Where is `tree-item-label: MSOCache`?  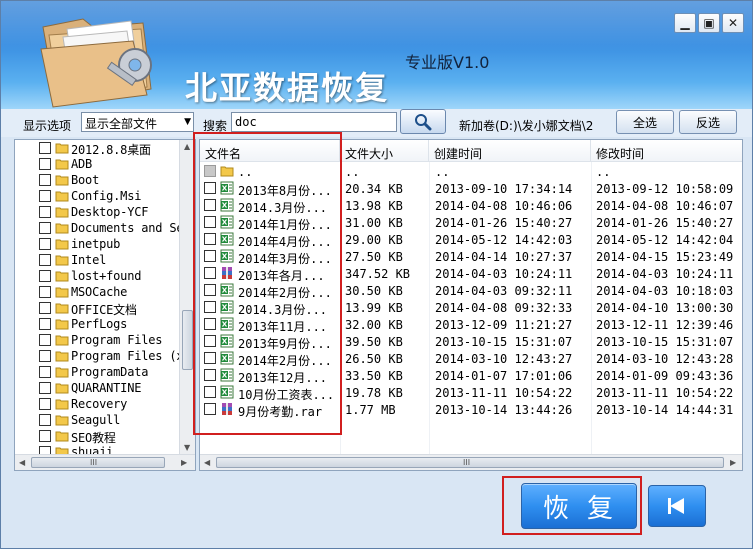
tree-item-label: MSOCache is located at coordinates (99, 292).